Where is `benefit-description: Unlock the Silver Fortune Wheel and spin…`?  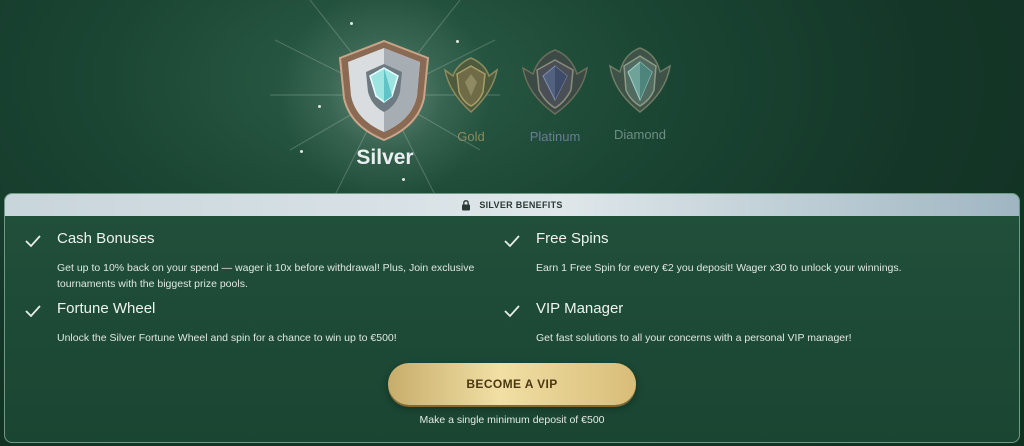
benefit-description: Unlock the Silver Fortune Wheel and spin… is located at coordinates (227, 338).